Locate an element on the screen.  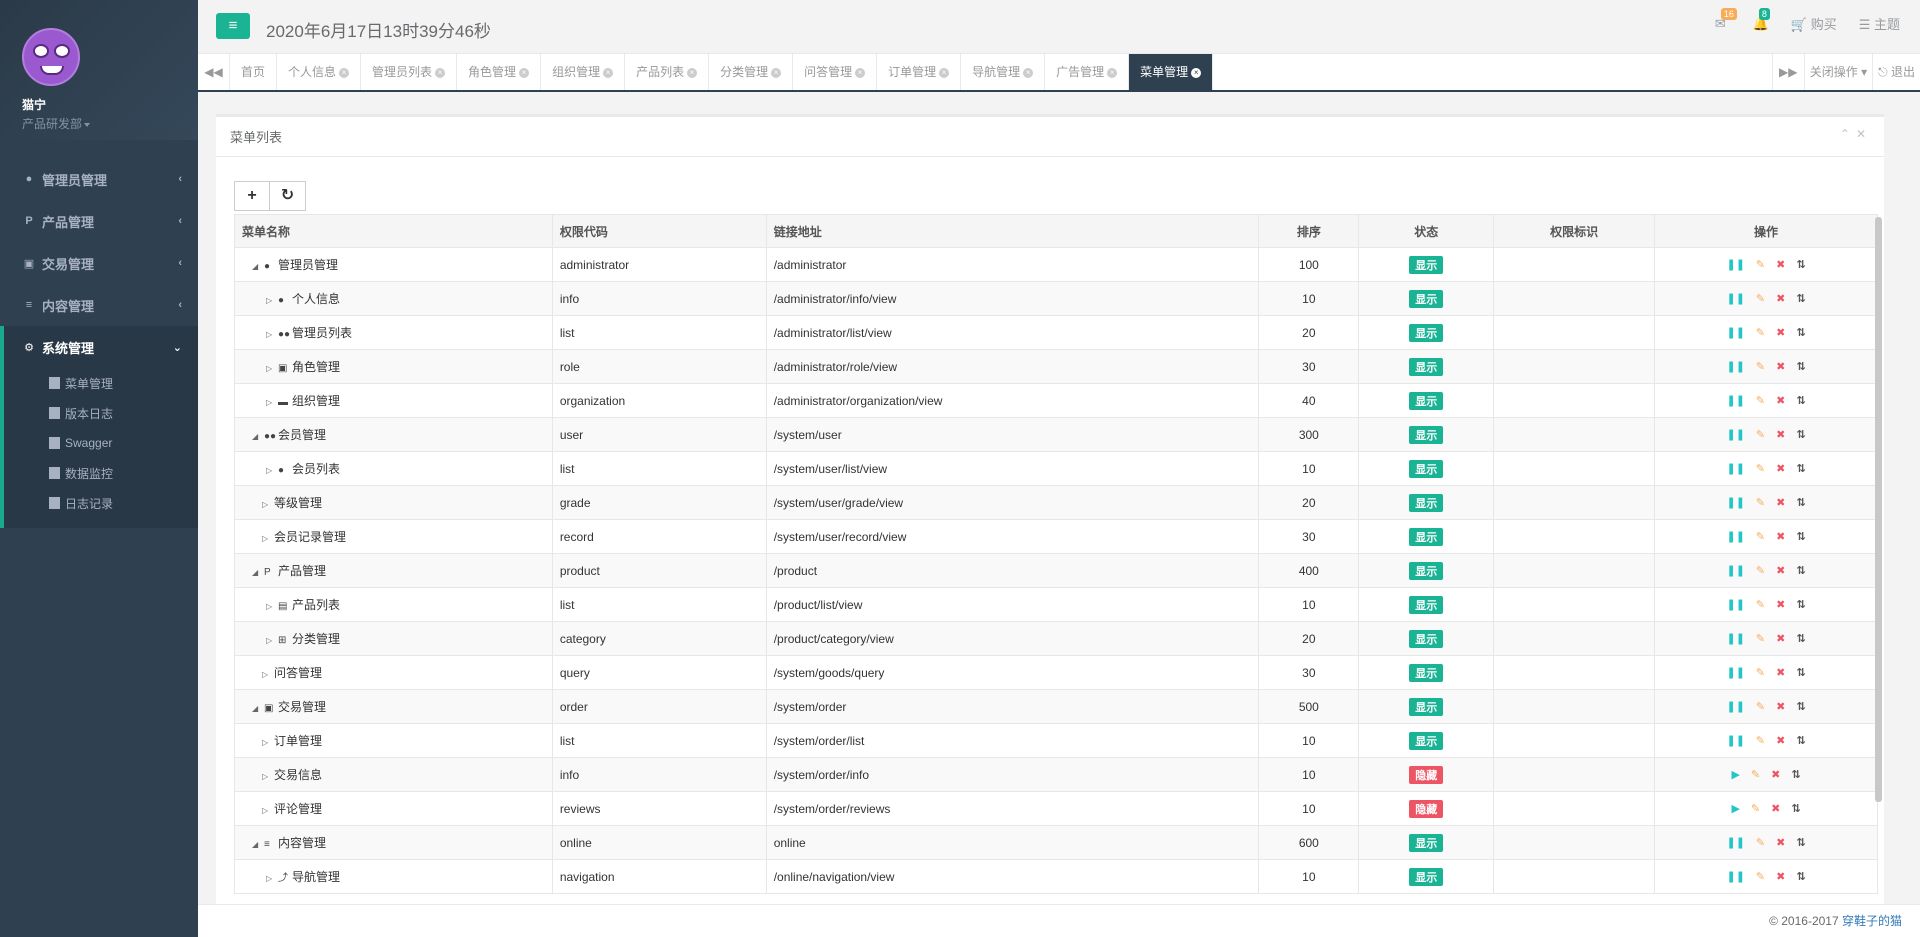
author-link: 穿鞋子的猫 is located at coordinates (1872, 921).